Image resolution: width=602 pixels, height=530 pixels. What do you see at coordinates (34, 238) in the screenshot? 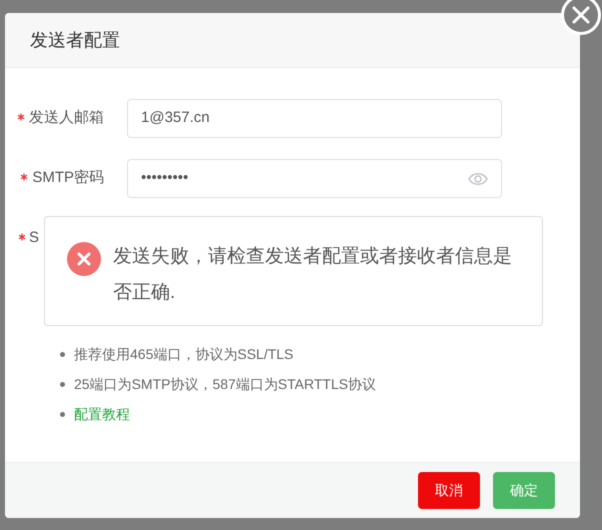
I see `field-label: S` at bounding box center [34, 238].